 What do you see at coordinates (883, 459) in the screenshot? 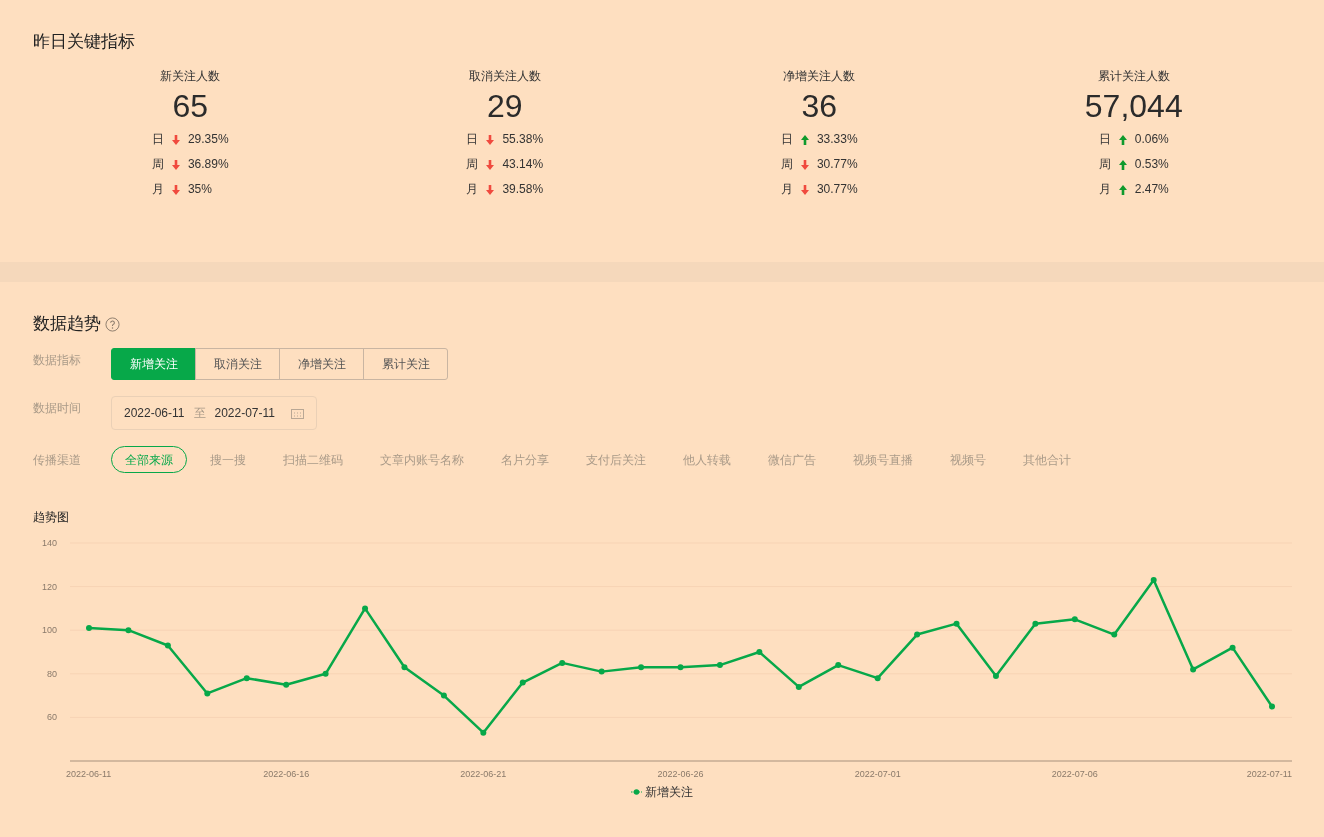
I see `channel-option: 视频号直播` at bounding box center [883, 459].